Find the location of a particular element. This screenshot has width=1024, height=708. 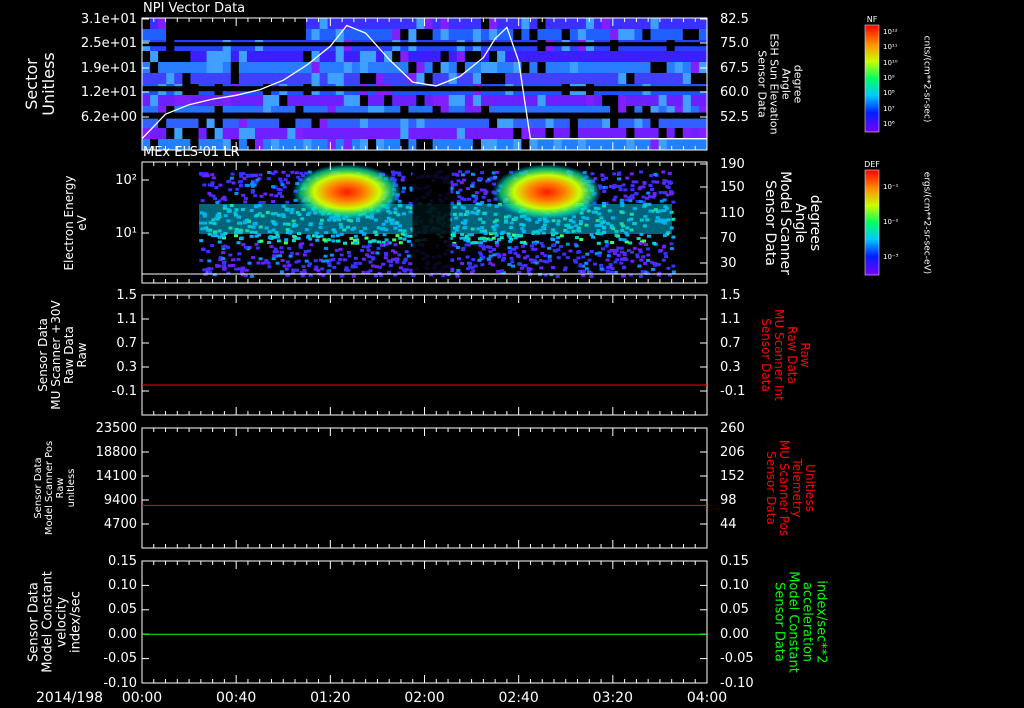

y-axis-label-right: Model Constant is located at coordinates (793, 622).